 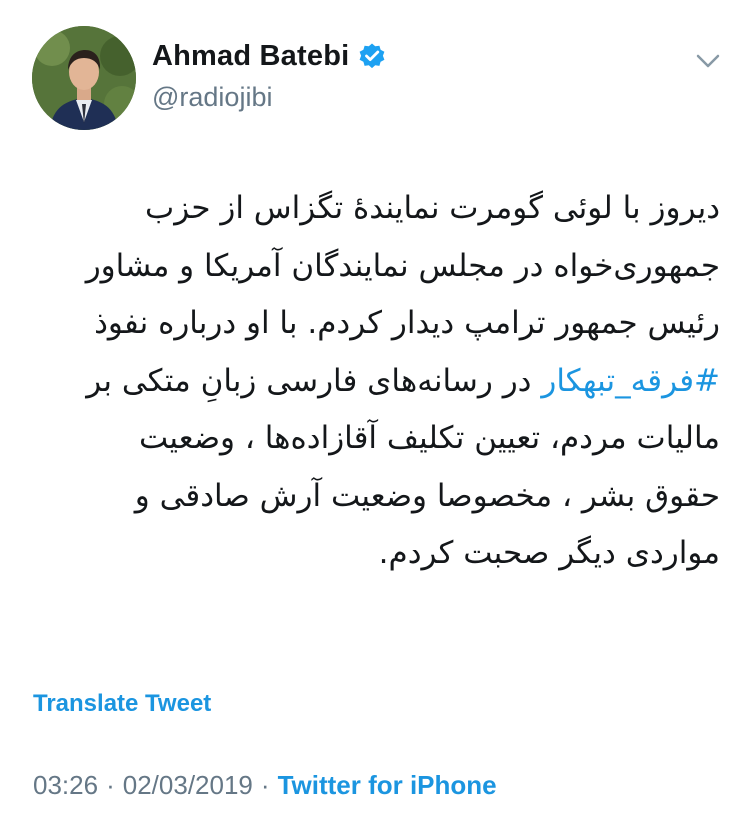 I want to click on author-display-name: Ahmad Batebi, so click(x=250, y=56).